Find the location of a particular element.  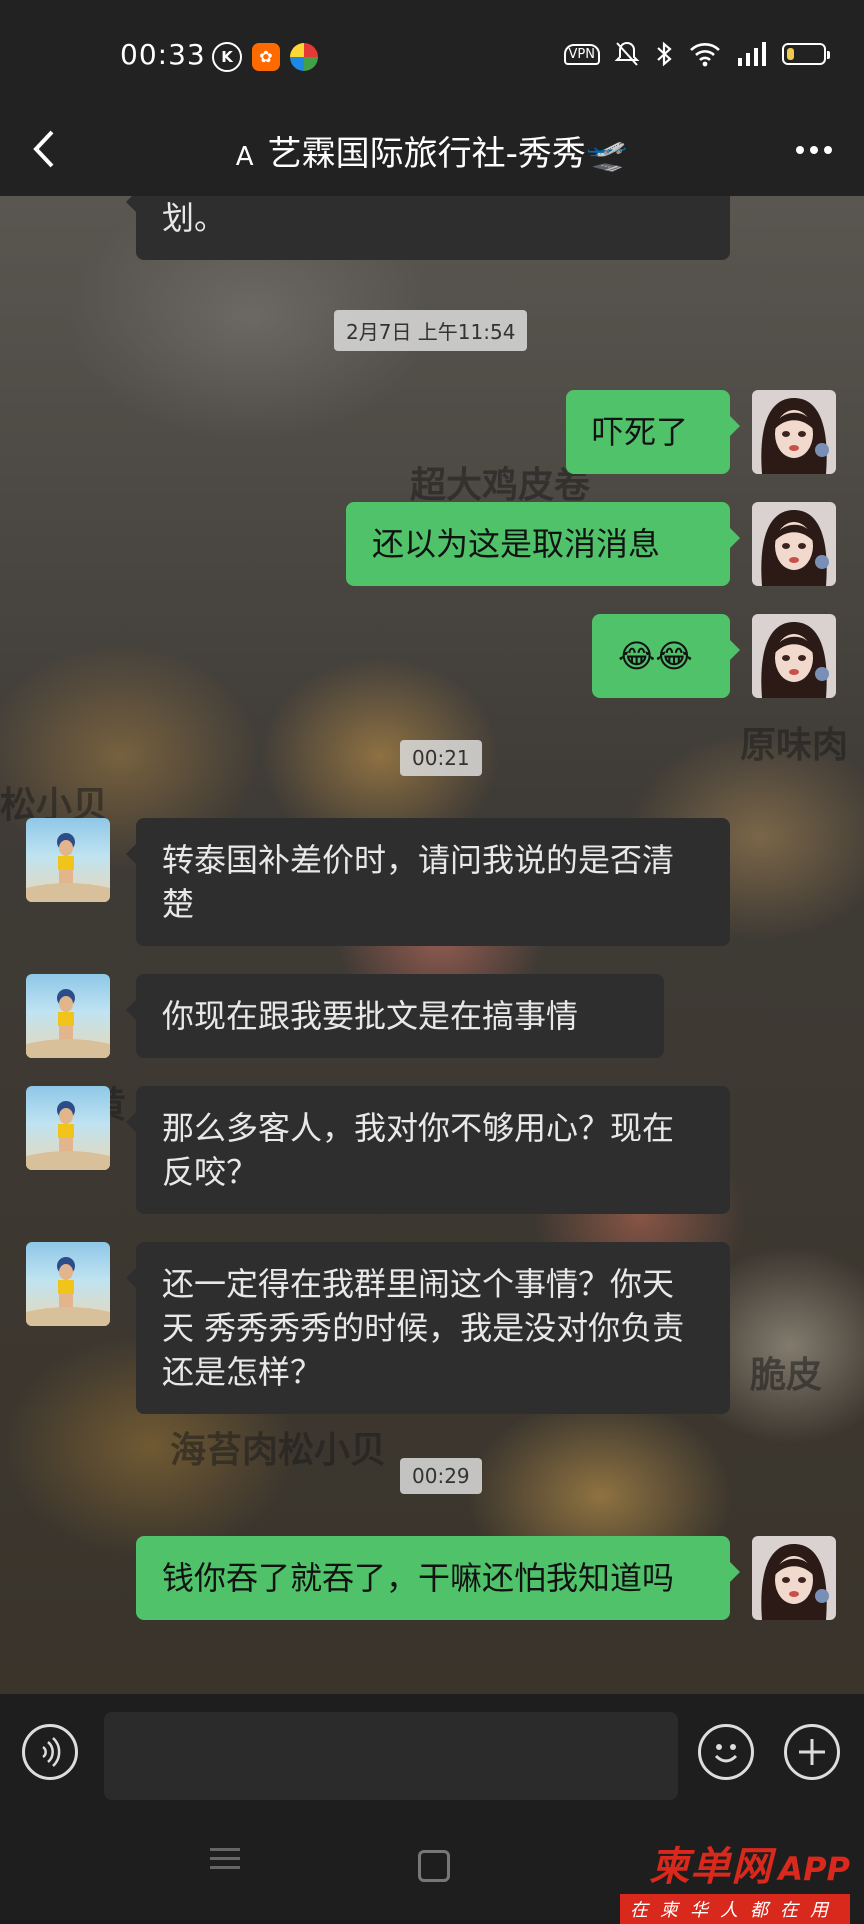

message-incoming: 划。 is located at coordinates (428, 228).